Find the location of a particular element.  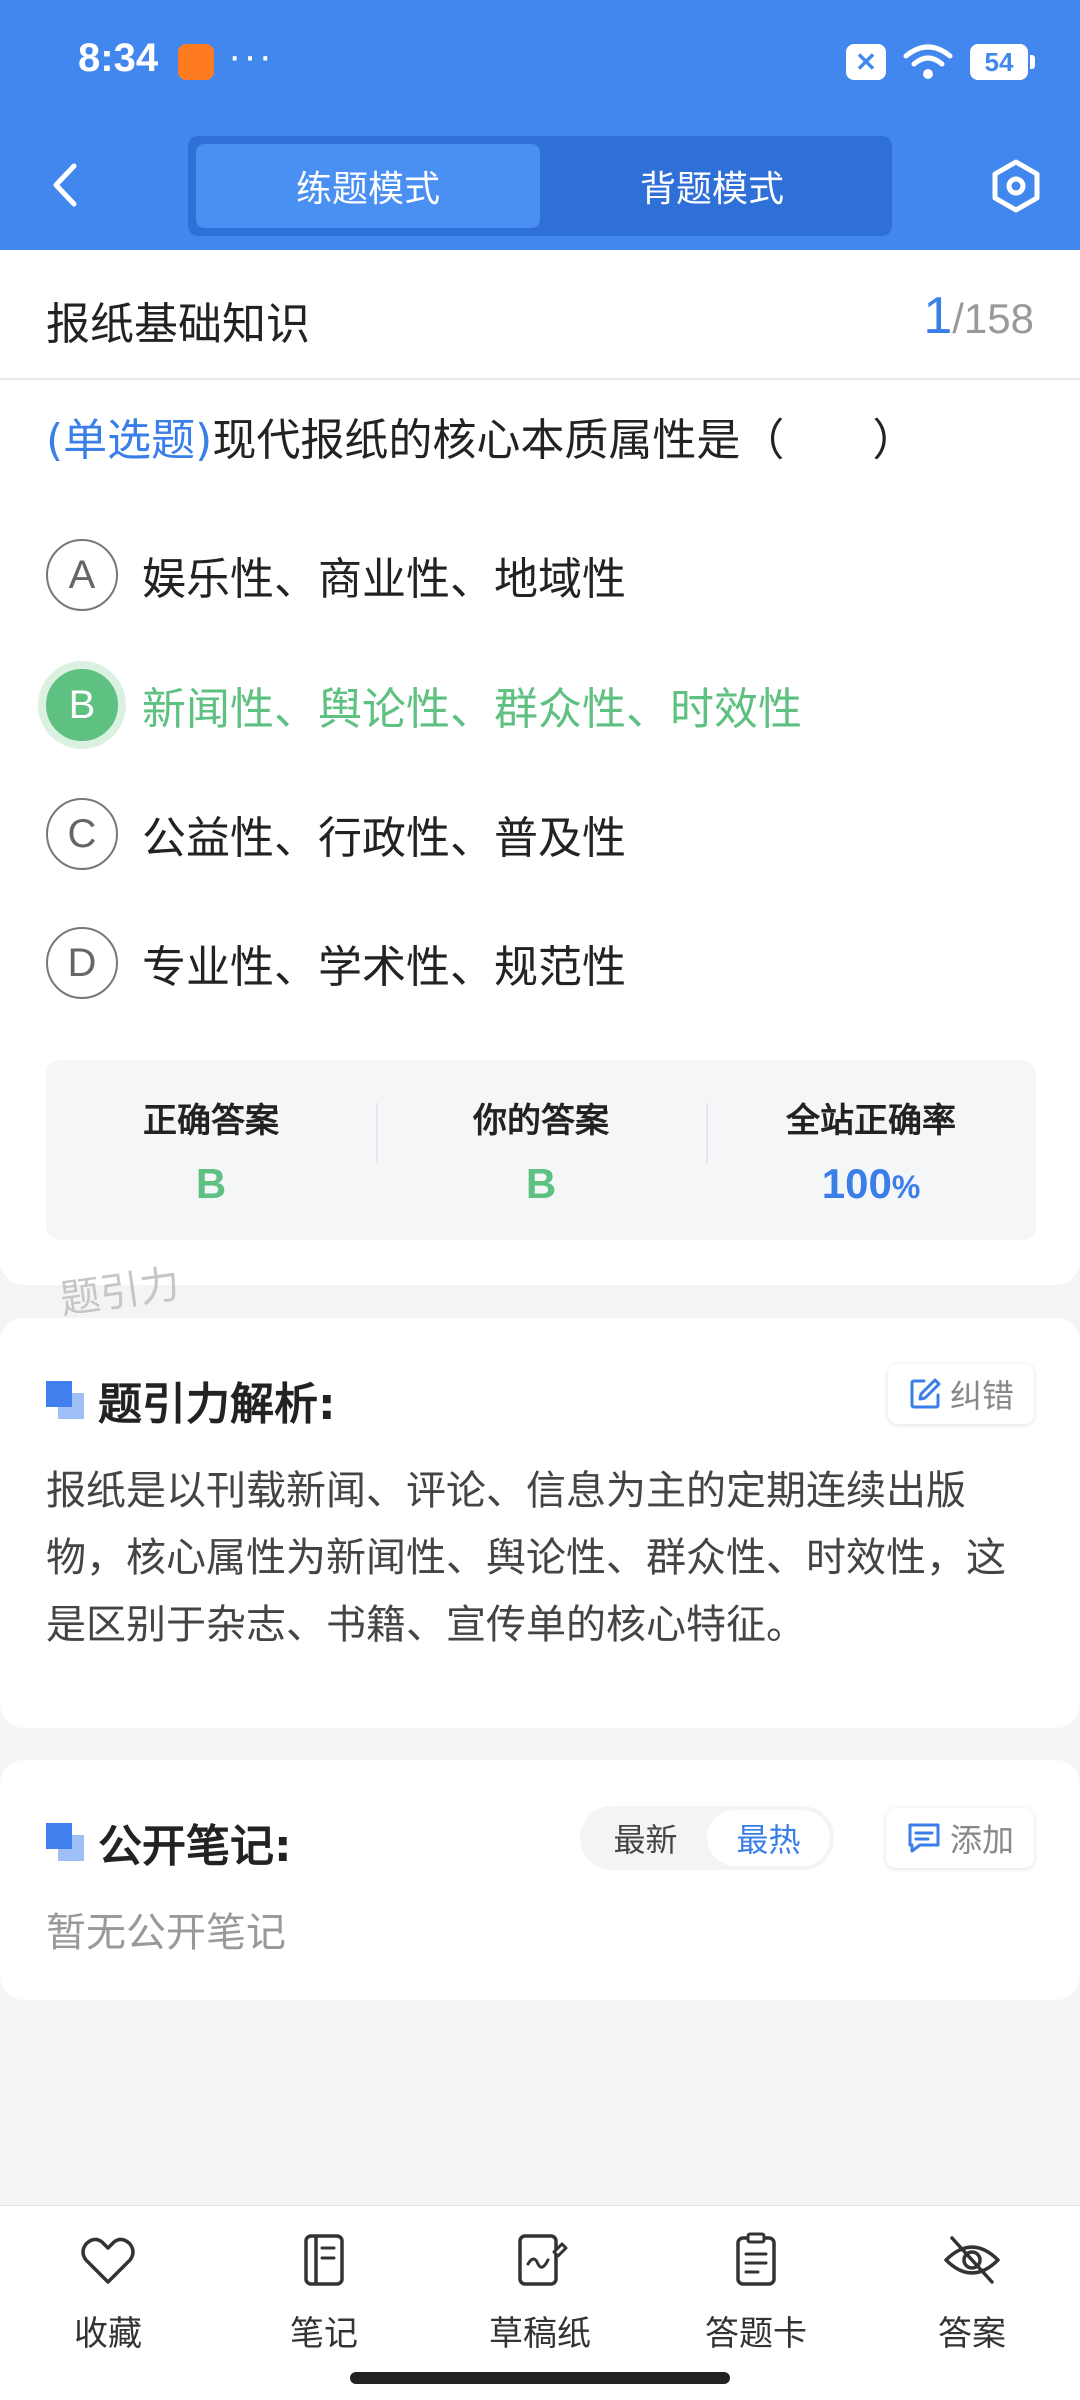

option-d: D 专业性、学术性、规范性 is located at coordinates (541, 963).